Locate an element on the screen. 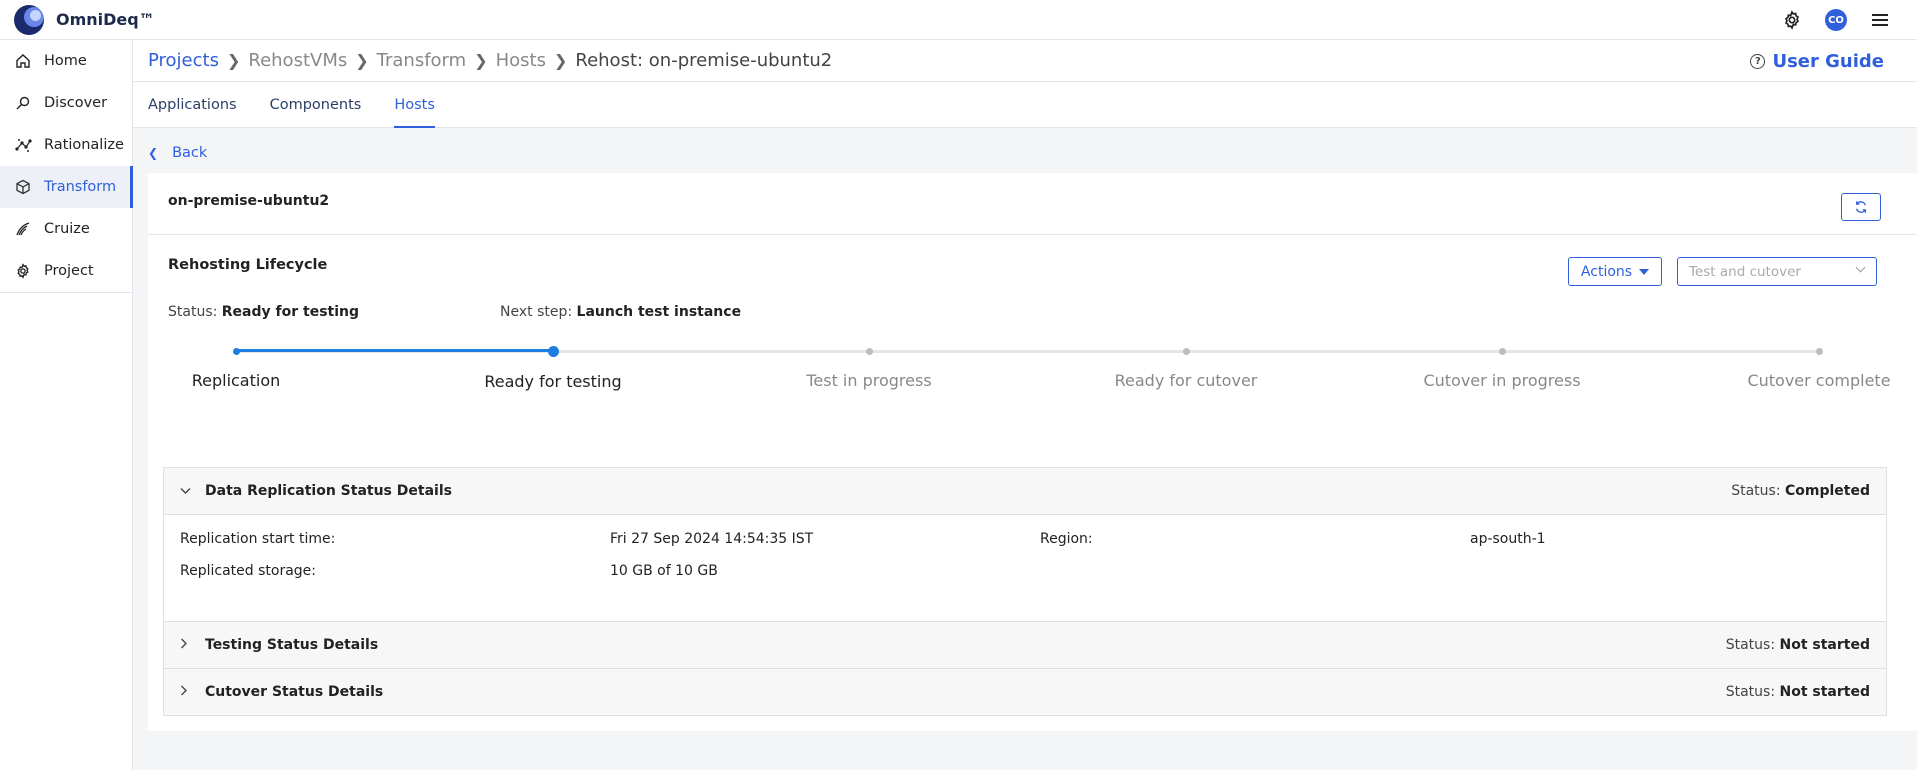 The image size is (1917, 770). select-placeholder: Test and cutover is located at coordinates (1745, 271).